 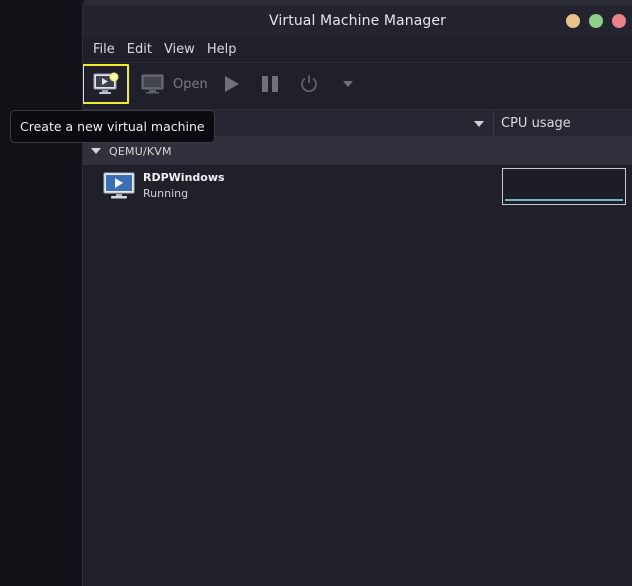 I want to click on running-vm-icon, so click(x=119, y=185).